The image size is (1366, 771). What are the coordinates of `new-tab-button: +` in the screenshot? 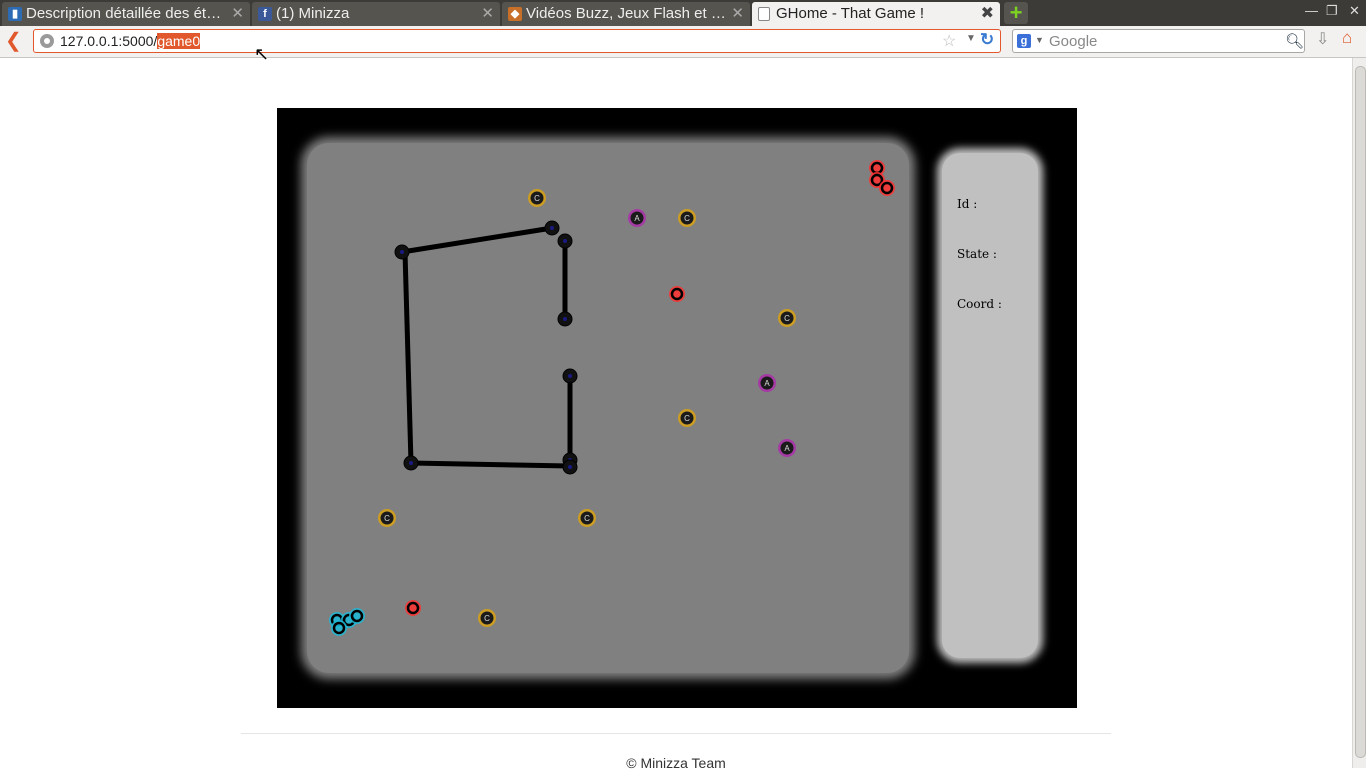 It's located at (1016, 13).